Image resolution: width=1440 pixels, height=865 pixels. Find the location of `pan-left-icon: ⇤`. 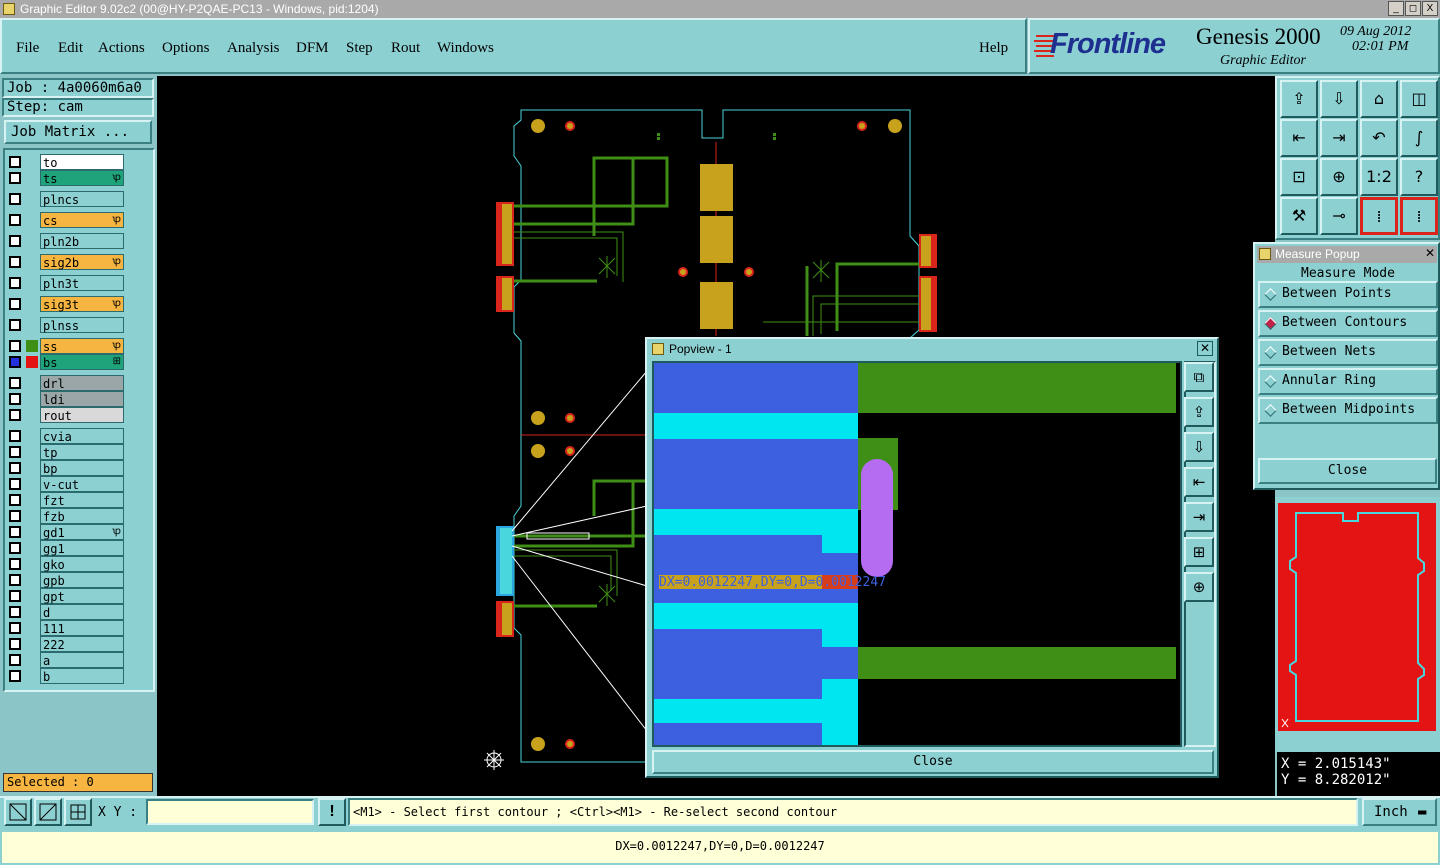

pan-left-icon: ⇤ is located at coordinates (1299, 138).